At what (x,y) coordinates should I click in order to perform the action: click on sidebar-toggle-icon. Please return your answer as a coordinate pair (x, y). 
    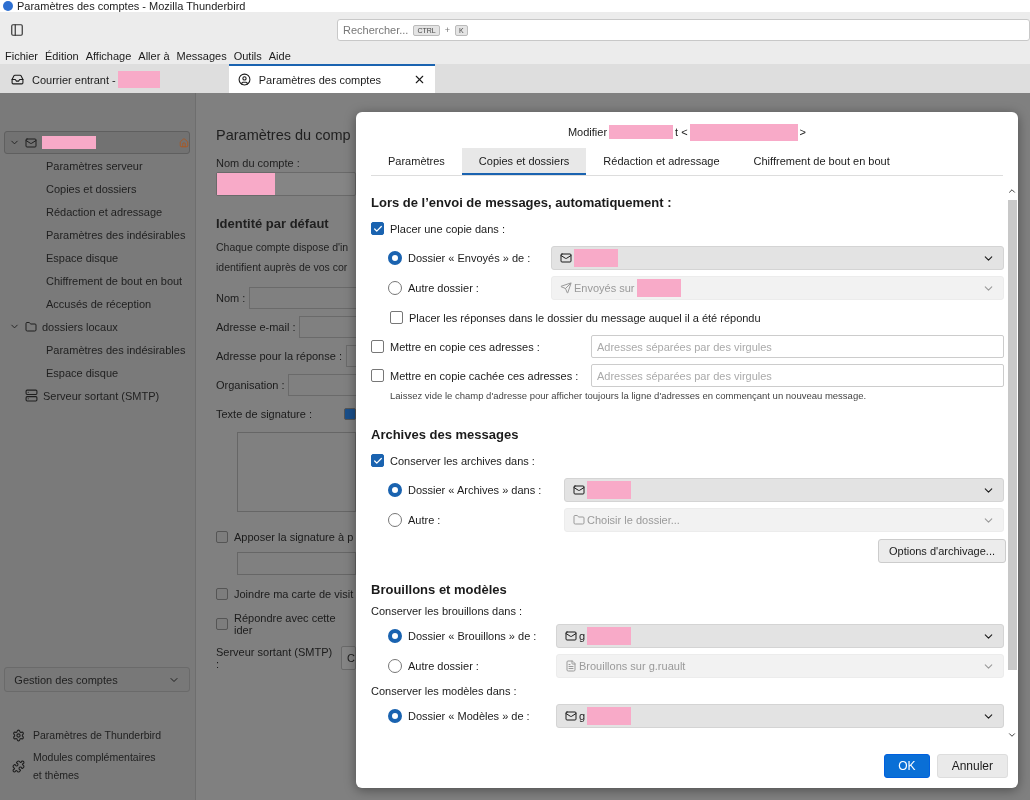
    Looking at the image, I should click on (17, 30).